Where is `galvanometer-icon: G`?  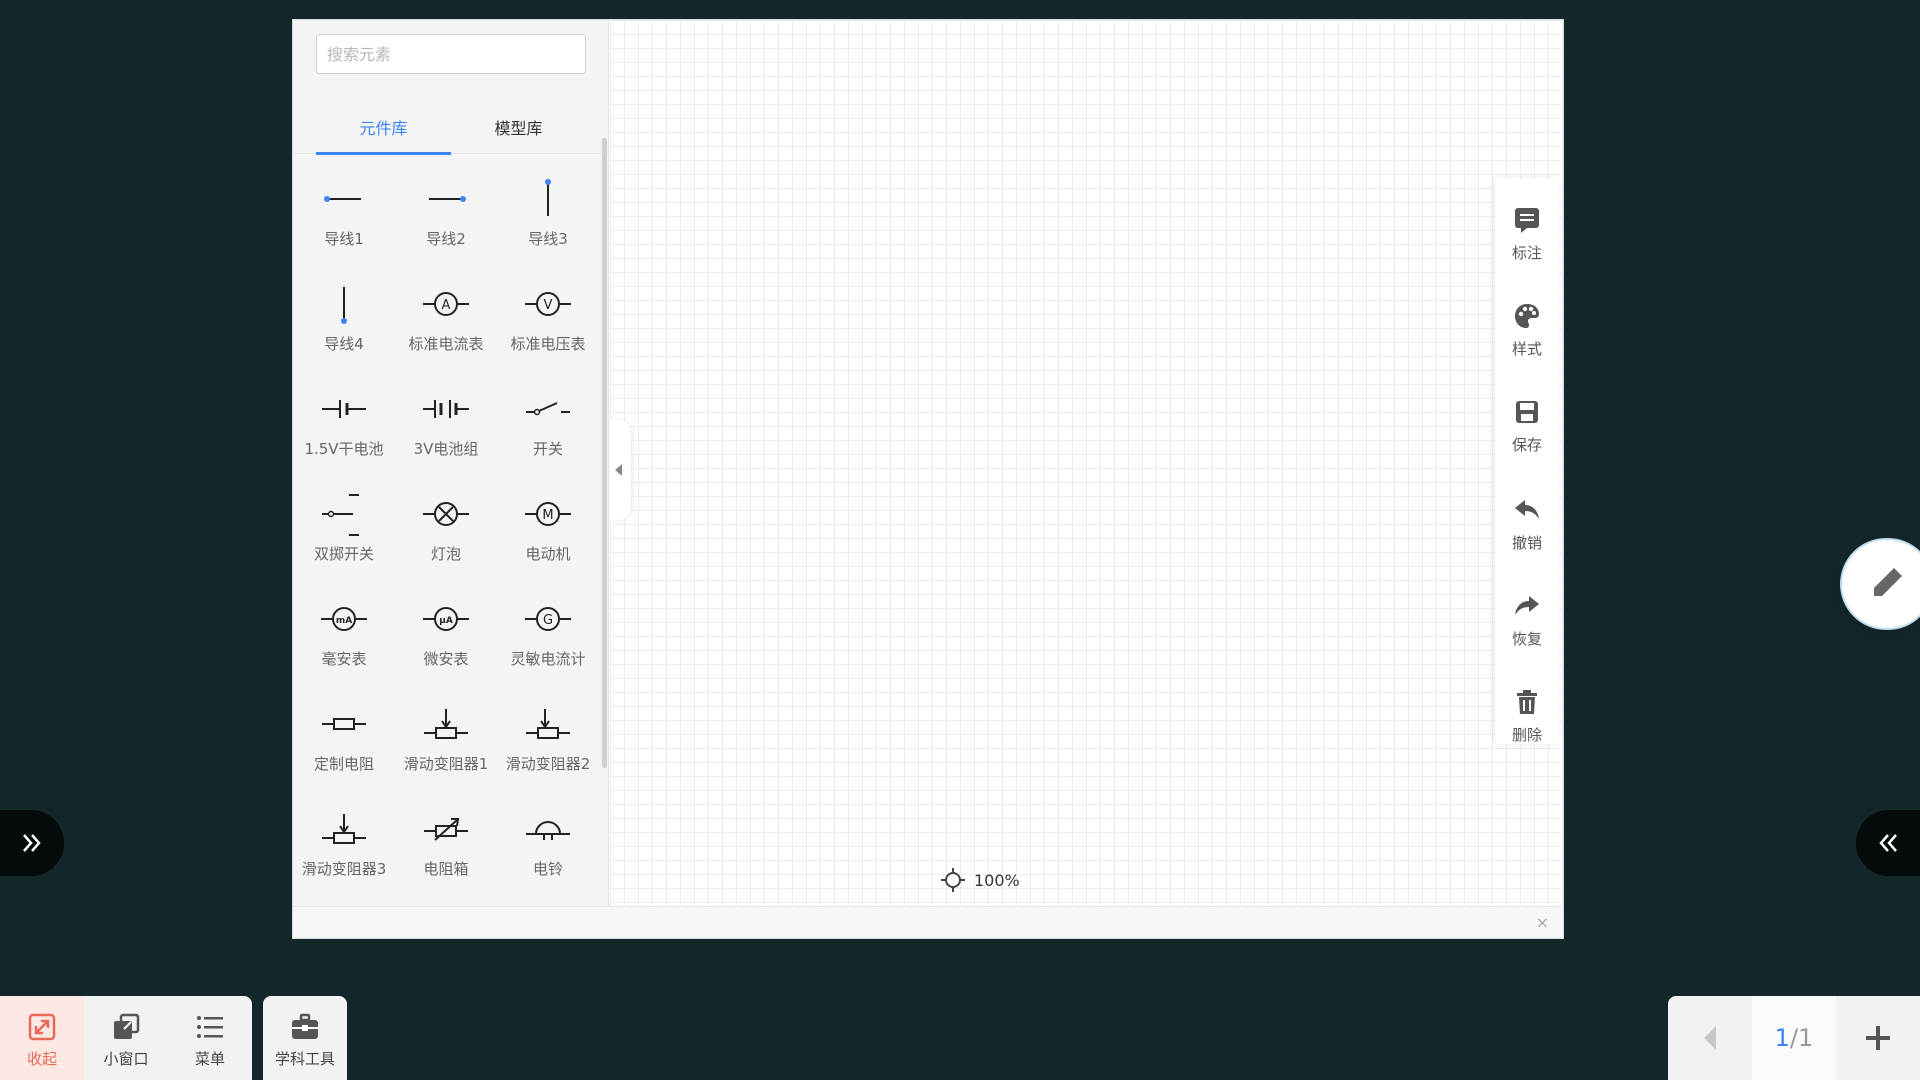 galvanometer-icon: G is located at coordinates (548, 619).